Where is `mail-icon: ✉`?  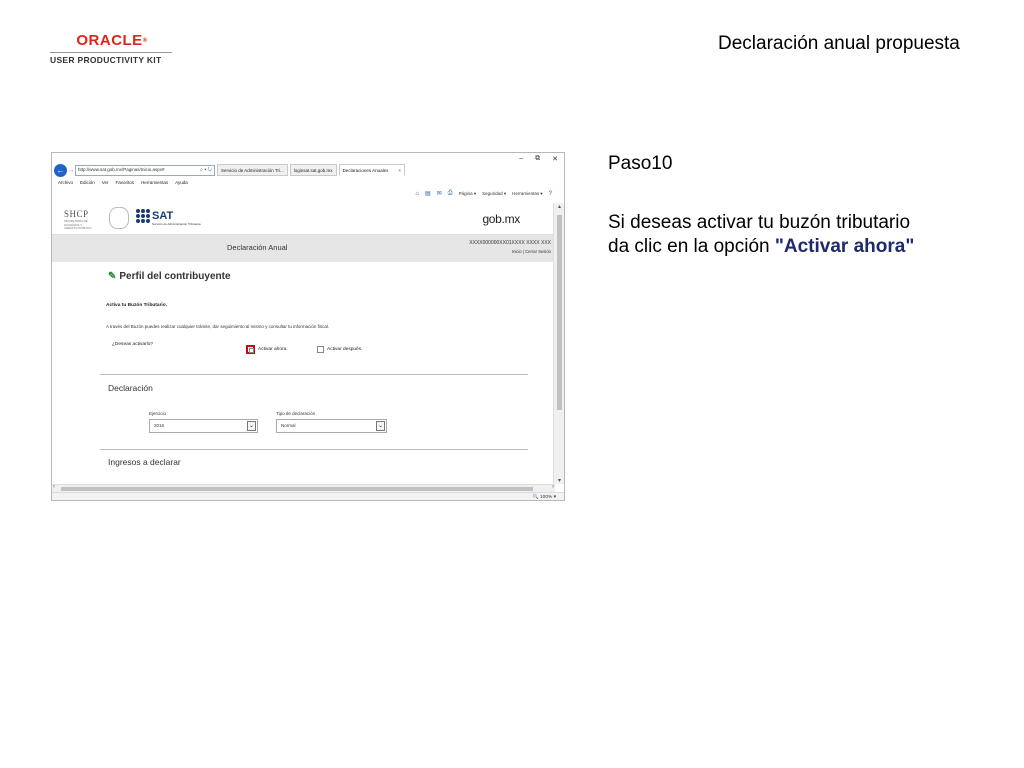 mail-icon: ✉ is located at coordinates (439, 193).